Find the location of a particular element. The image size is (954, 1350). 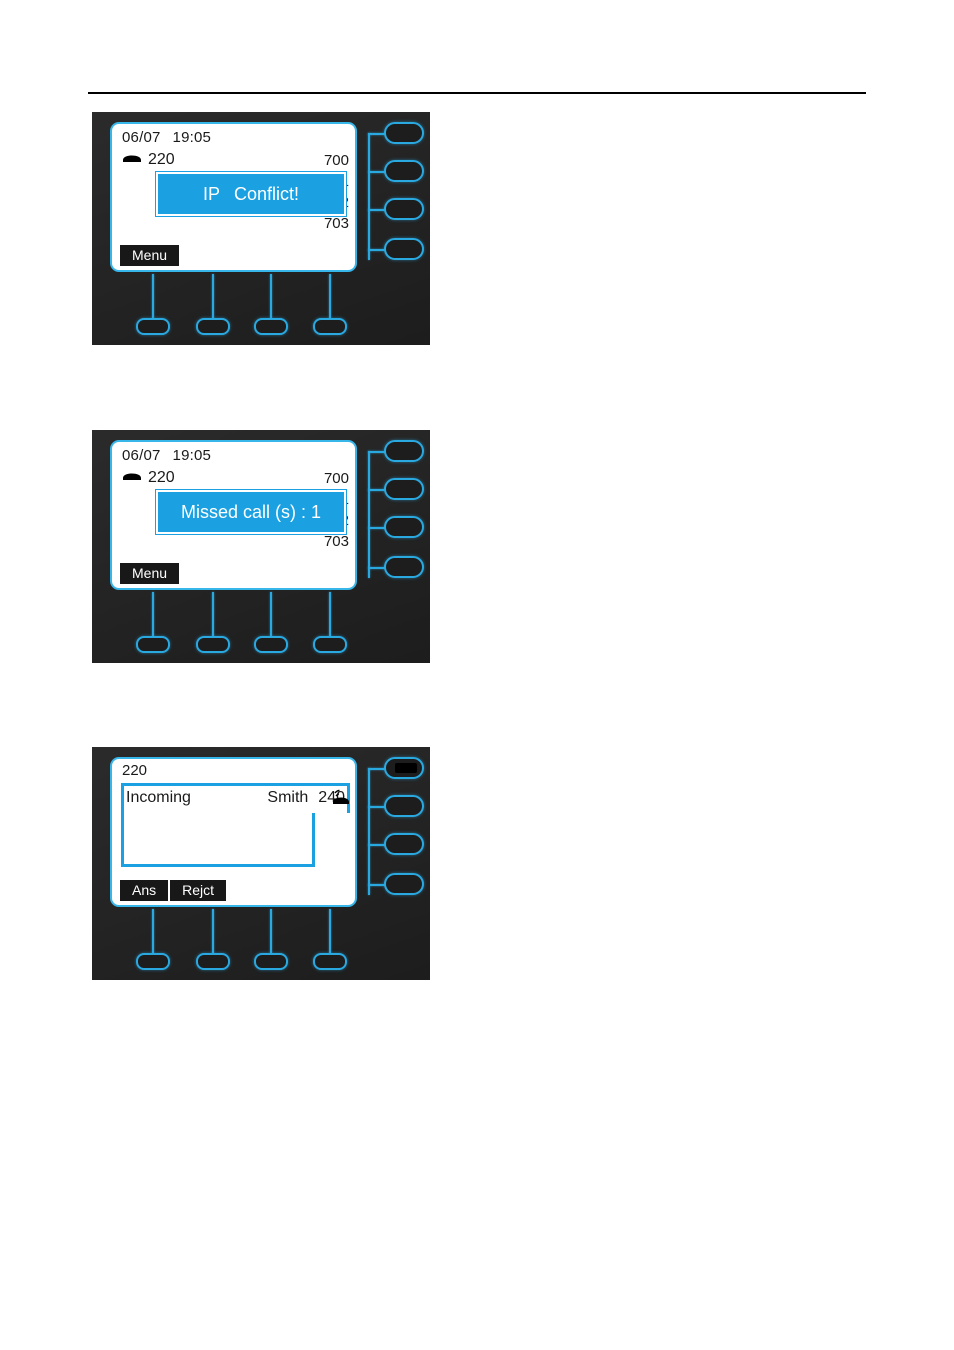

phone-screen: 06/0719:05 220 700 01 02 703 IPConflict! is located at coordinates (233, 197).